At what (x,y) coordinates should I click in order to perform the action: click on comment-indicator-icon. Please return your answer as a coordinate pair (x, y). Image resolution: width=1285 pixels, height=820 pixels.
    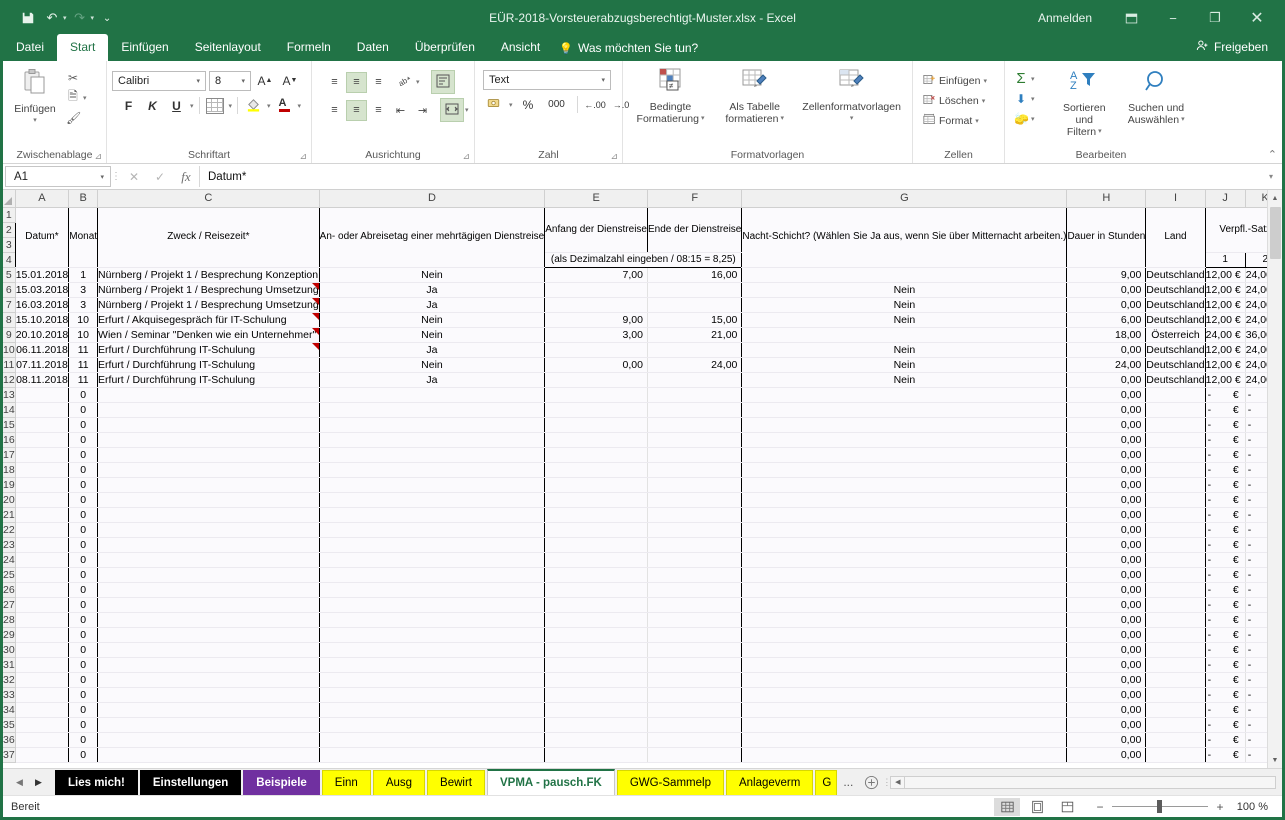
    Looking at the image, I should click on (315, 286).